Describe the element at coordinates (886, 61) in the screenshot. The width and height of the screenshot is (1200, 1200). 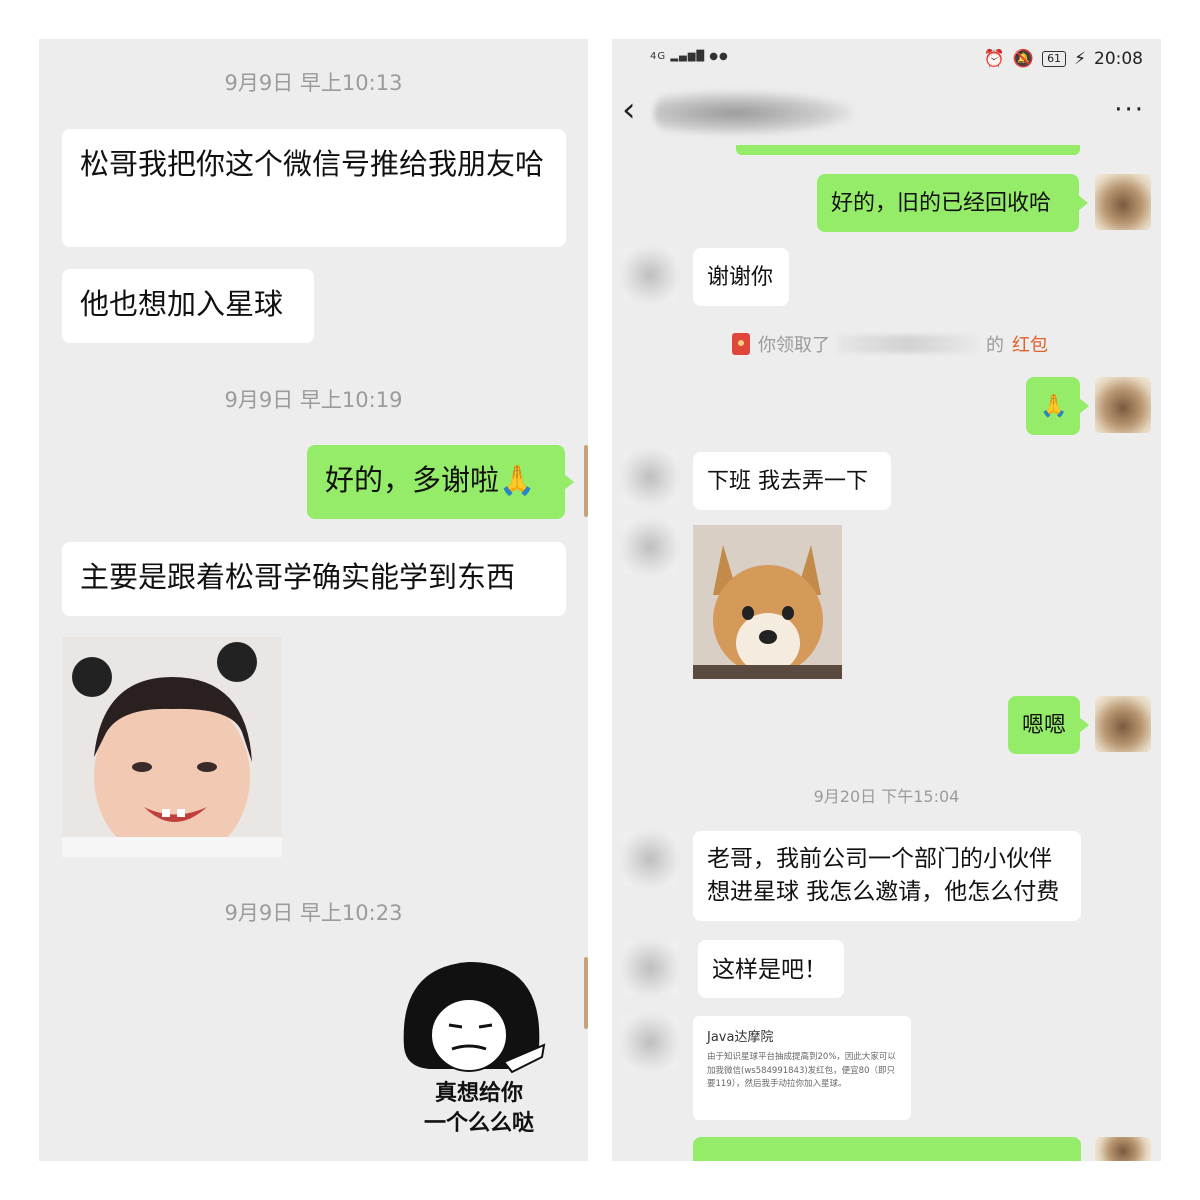
I see `status-bar: 4G ▂▄▆█ ●● ⏰ 🔕 61 ⚡ 20:08` at that location.